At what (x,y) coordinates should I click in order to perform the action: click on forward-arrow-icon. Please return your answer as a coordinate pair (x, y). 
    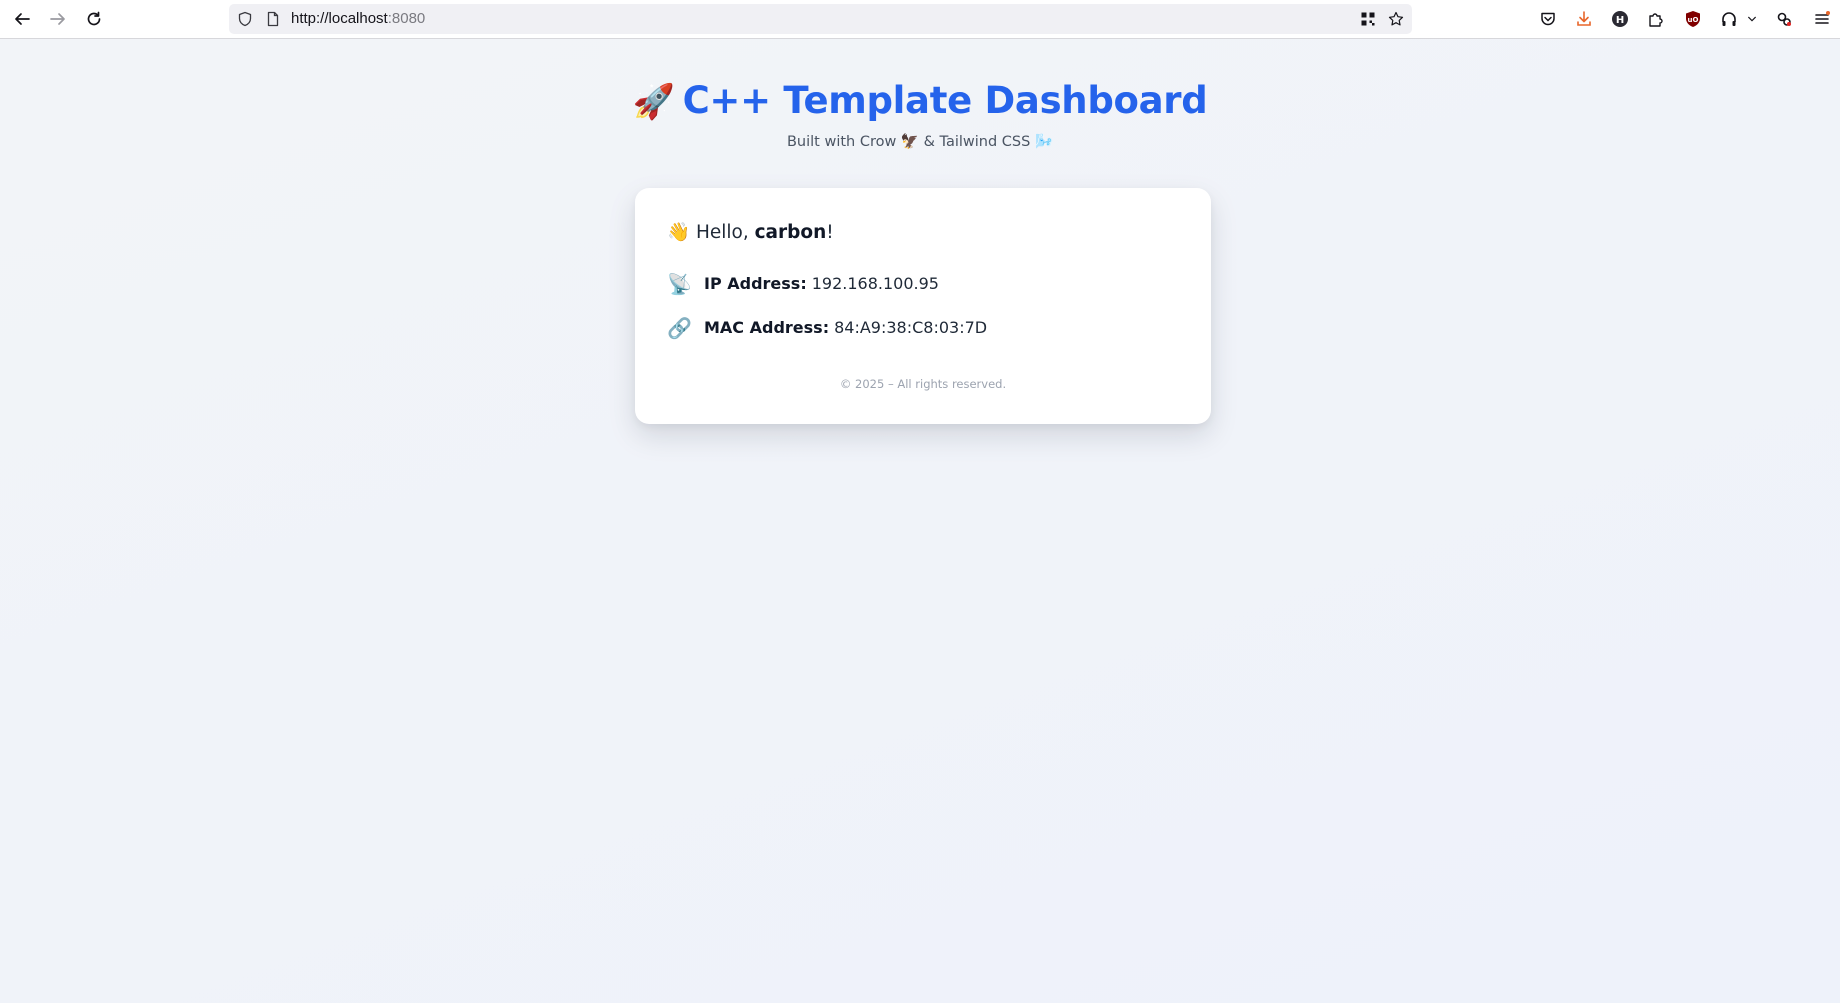
    Looking at the image, I should click on (57, 19).